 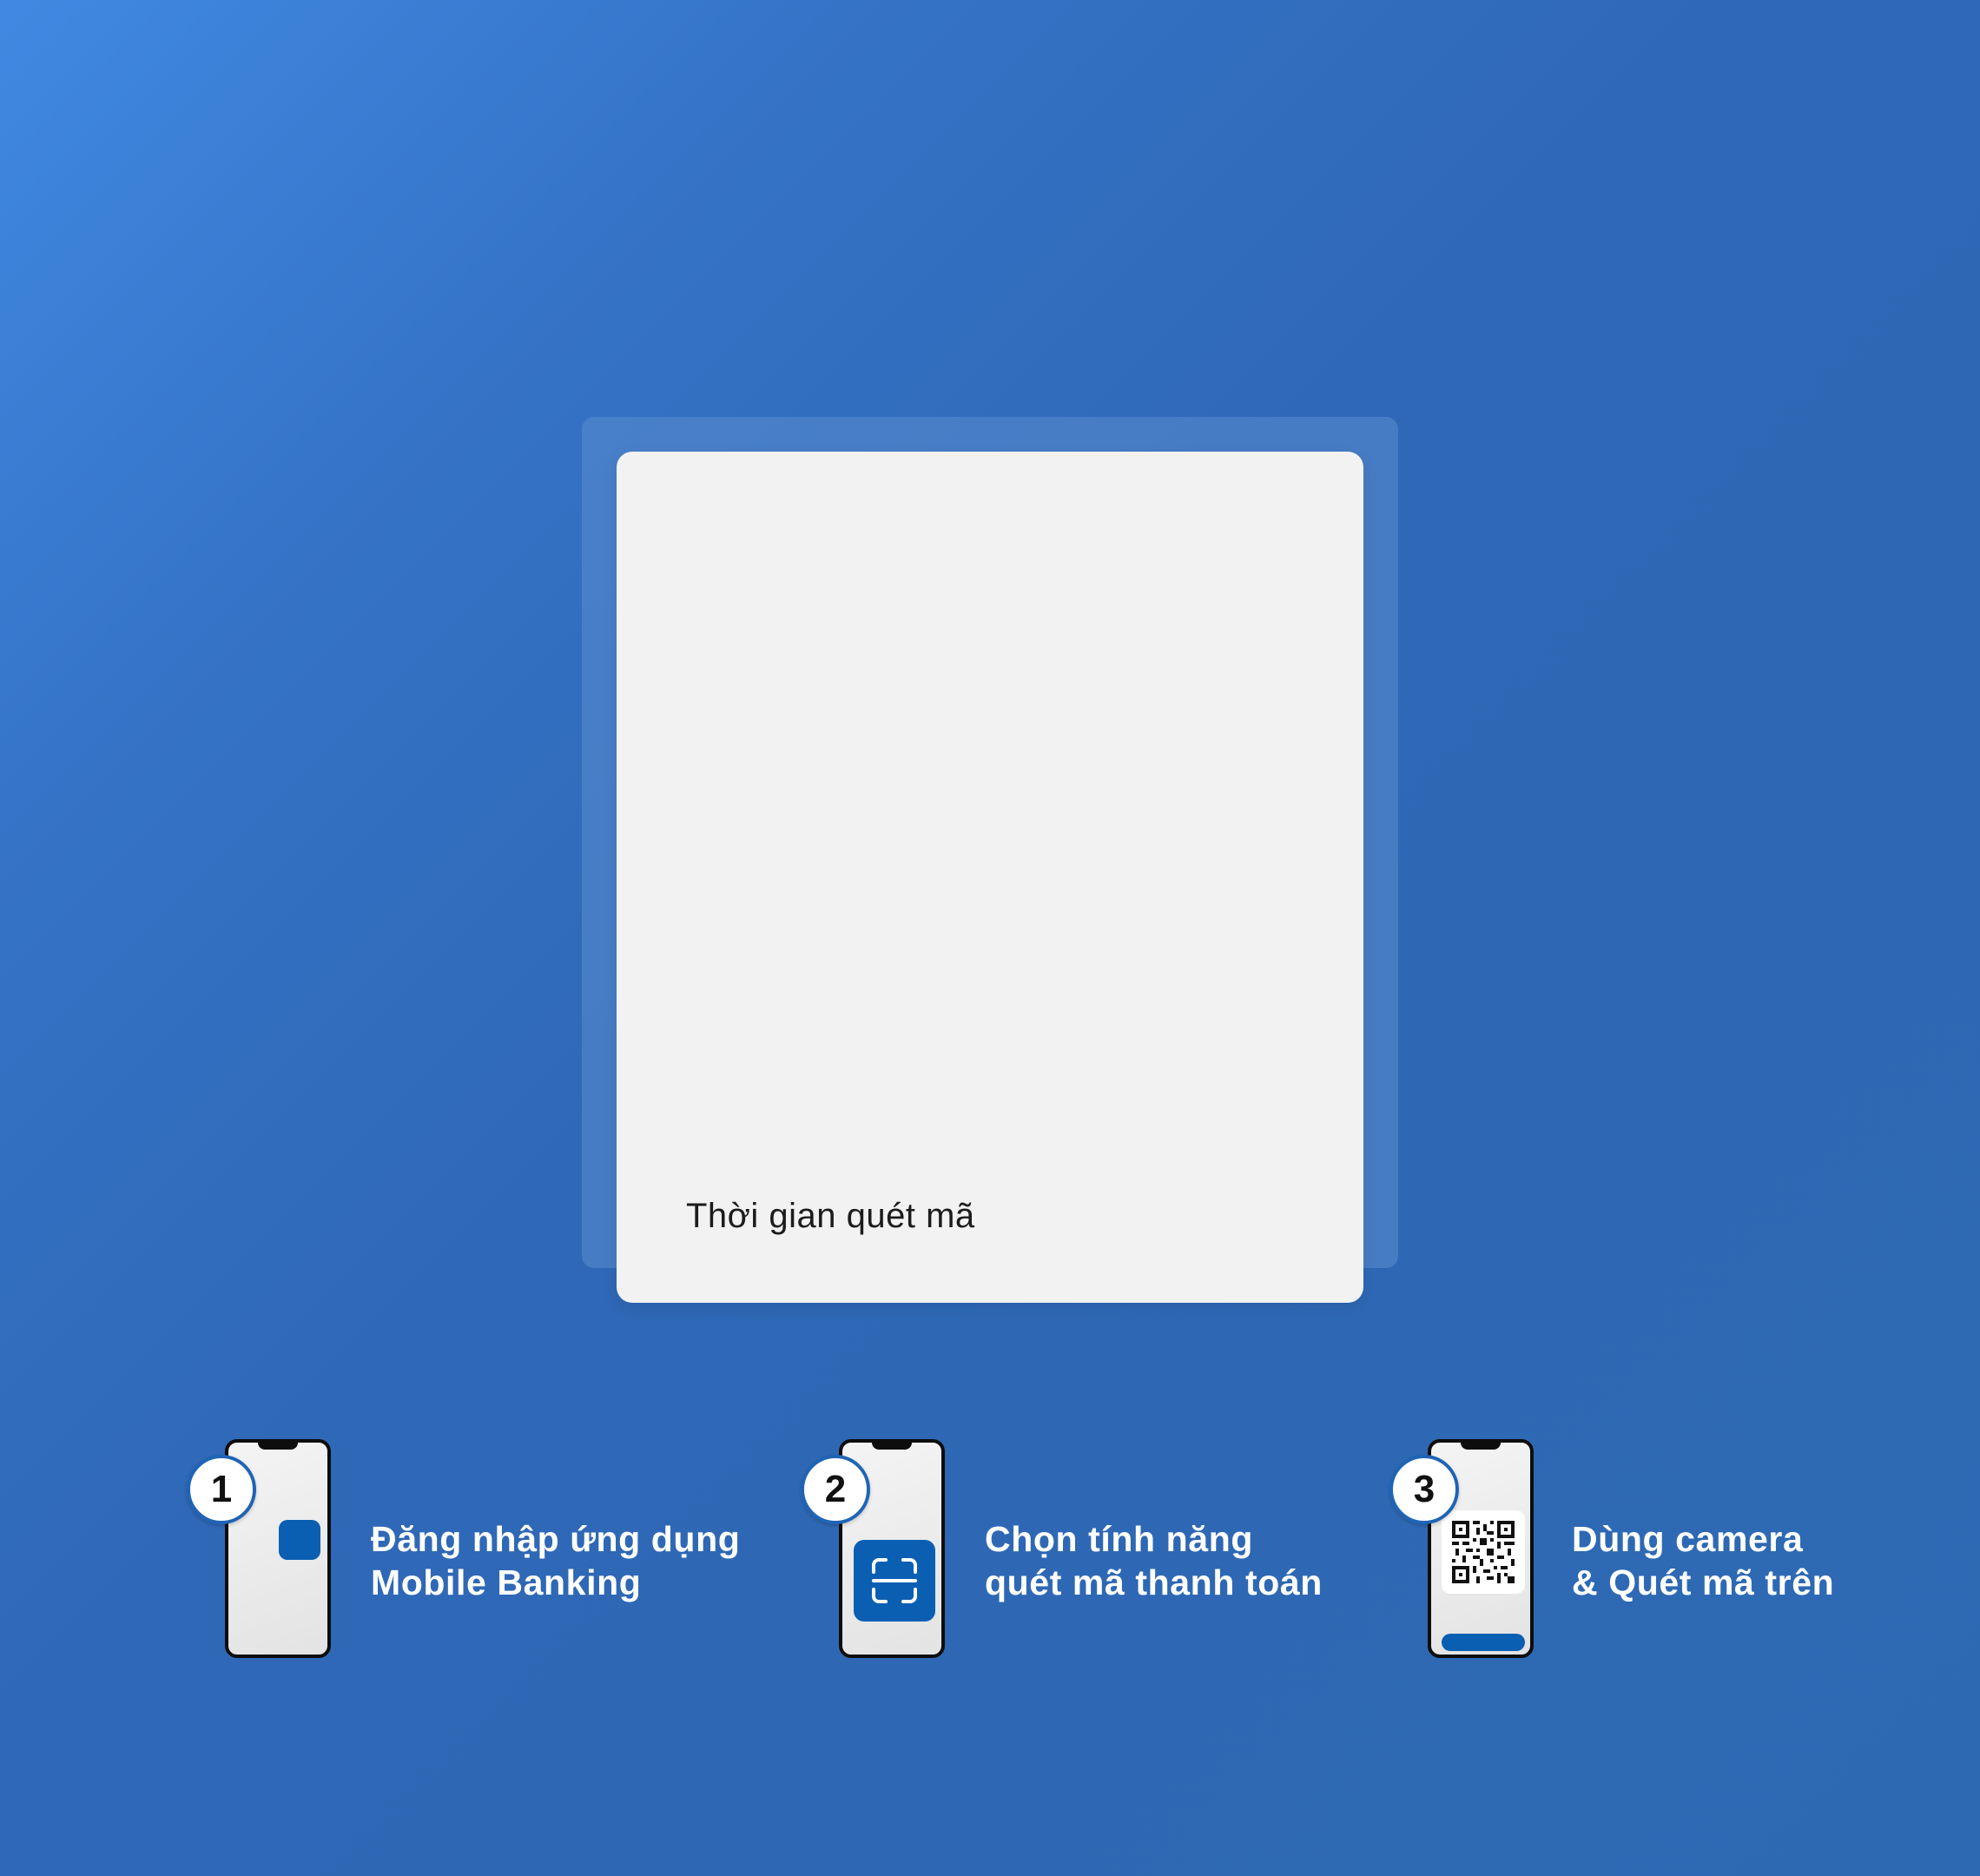 I want to click on scan-icon, so click(x=894, y=1580).